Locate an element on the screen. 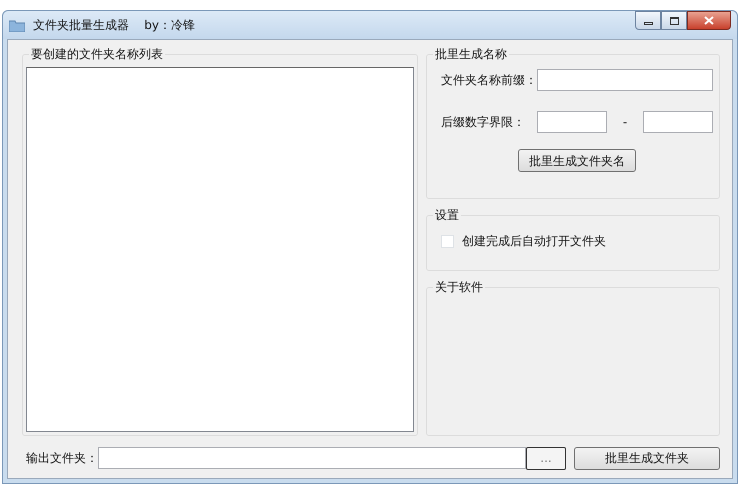 This screenshot has width=750, height=500. group-title: 要创建的文件夹名称列表 is located at coordinates (97, 54).